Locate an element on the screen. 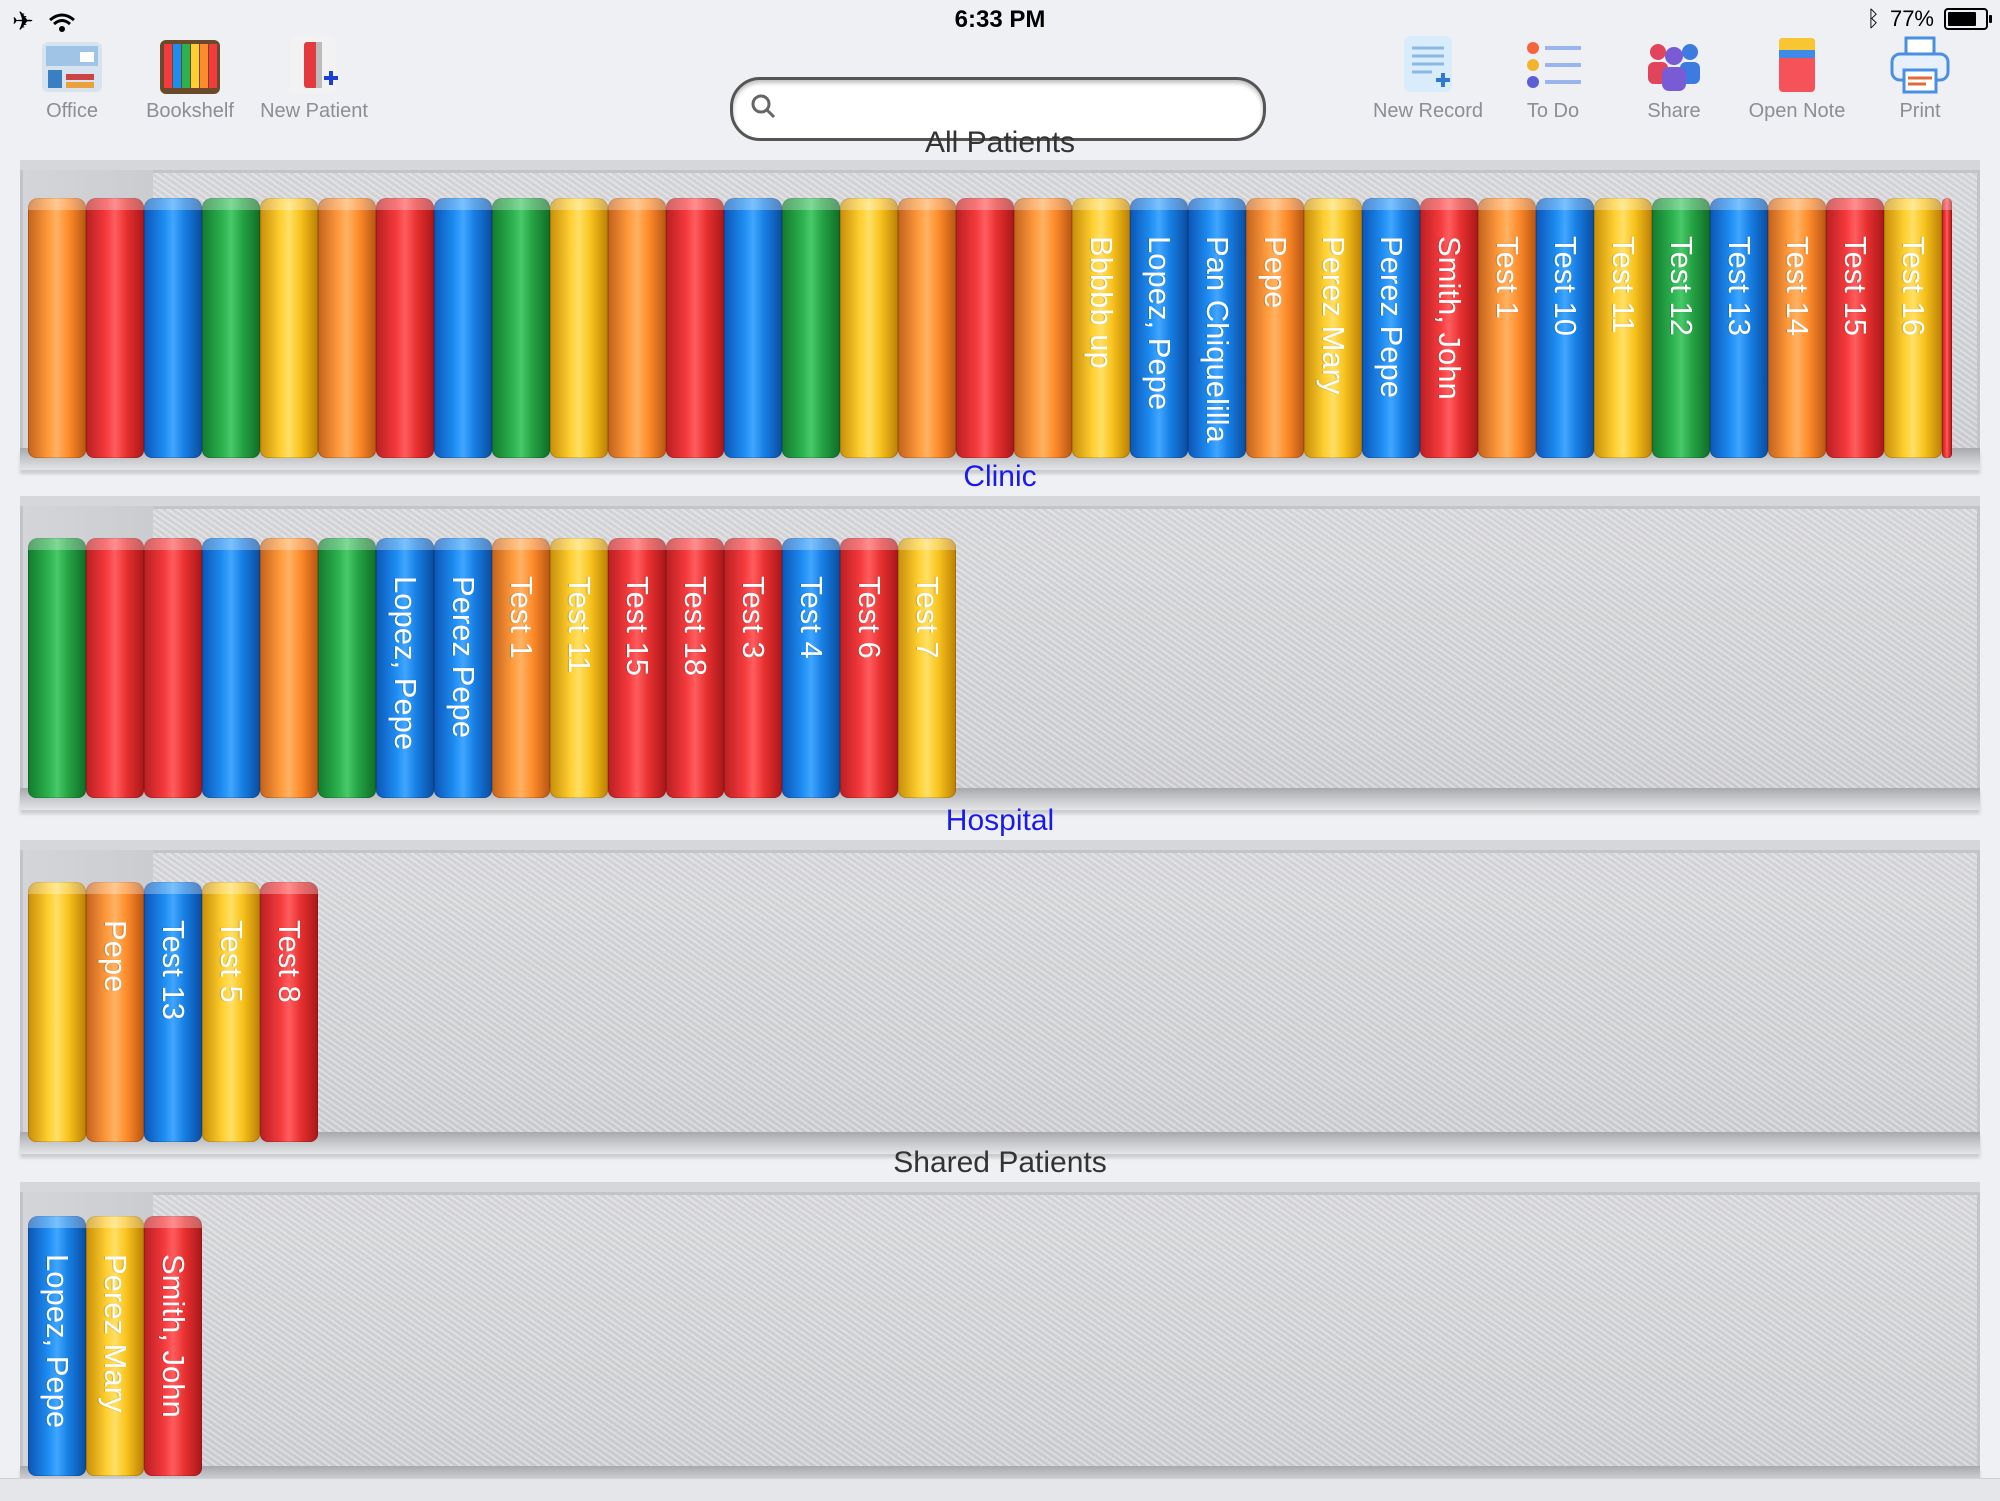  todo-button: To Do is located at coordinates (1553, 78).